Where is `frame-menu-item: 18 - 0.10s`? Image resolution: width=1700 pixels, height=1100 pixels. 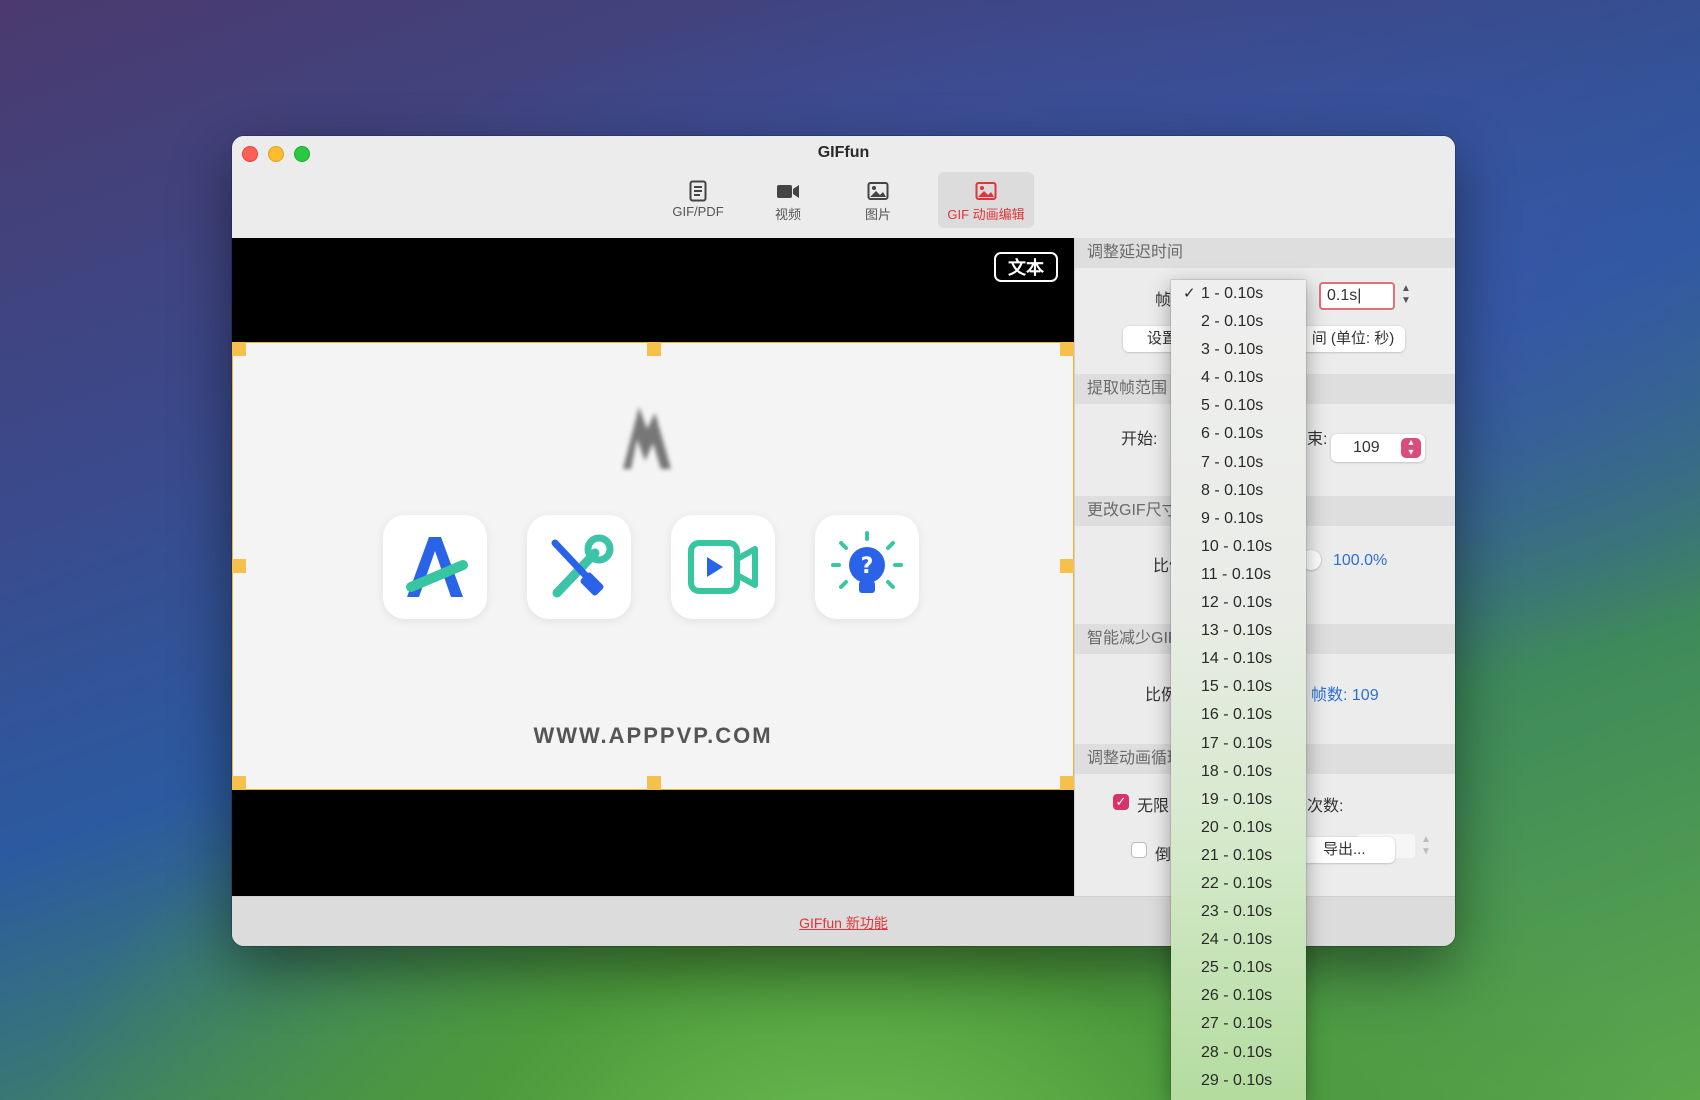
frame-menu-item: 18 - 0.10s is located at coordinates (1238, 772).